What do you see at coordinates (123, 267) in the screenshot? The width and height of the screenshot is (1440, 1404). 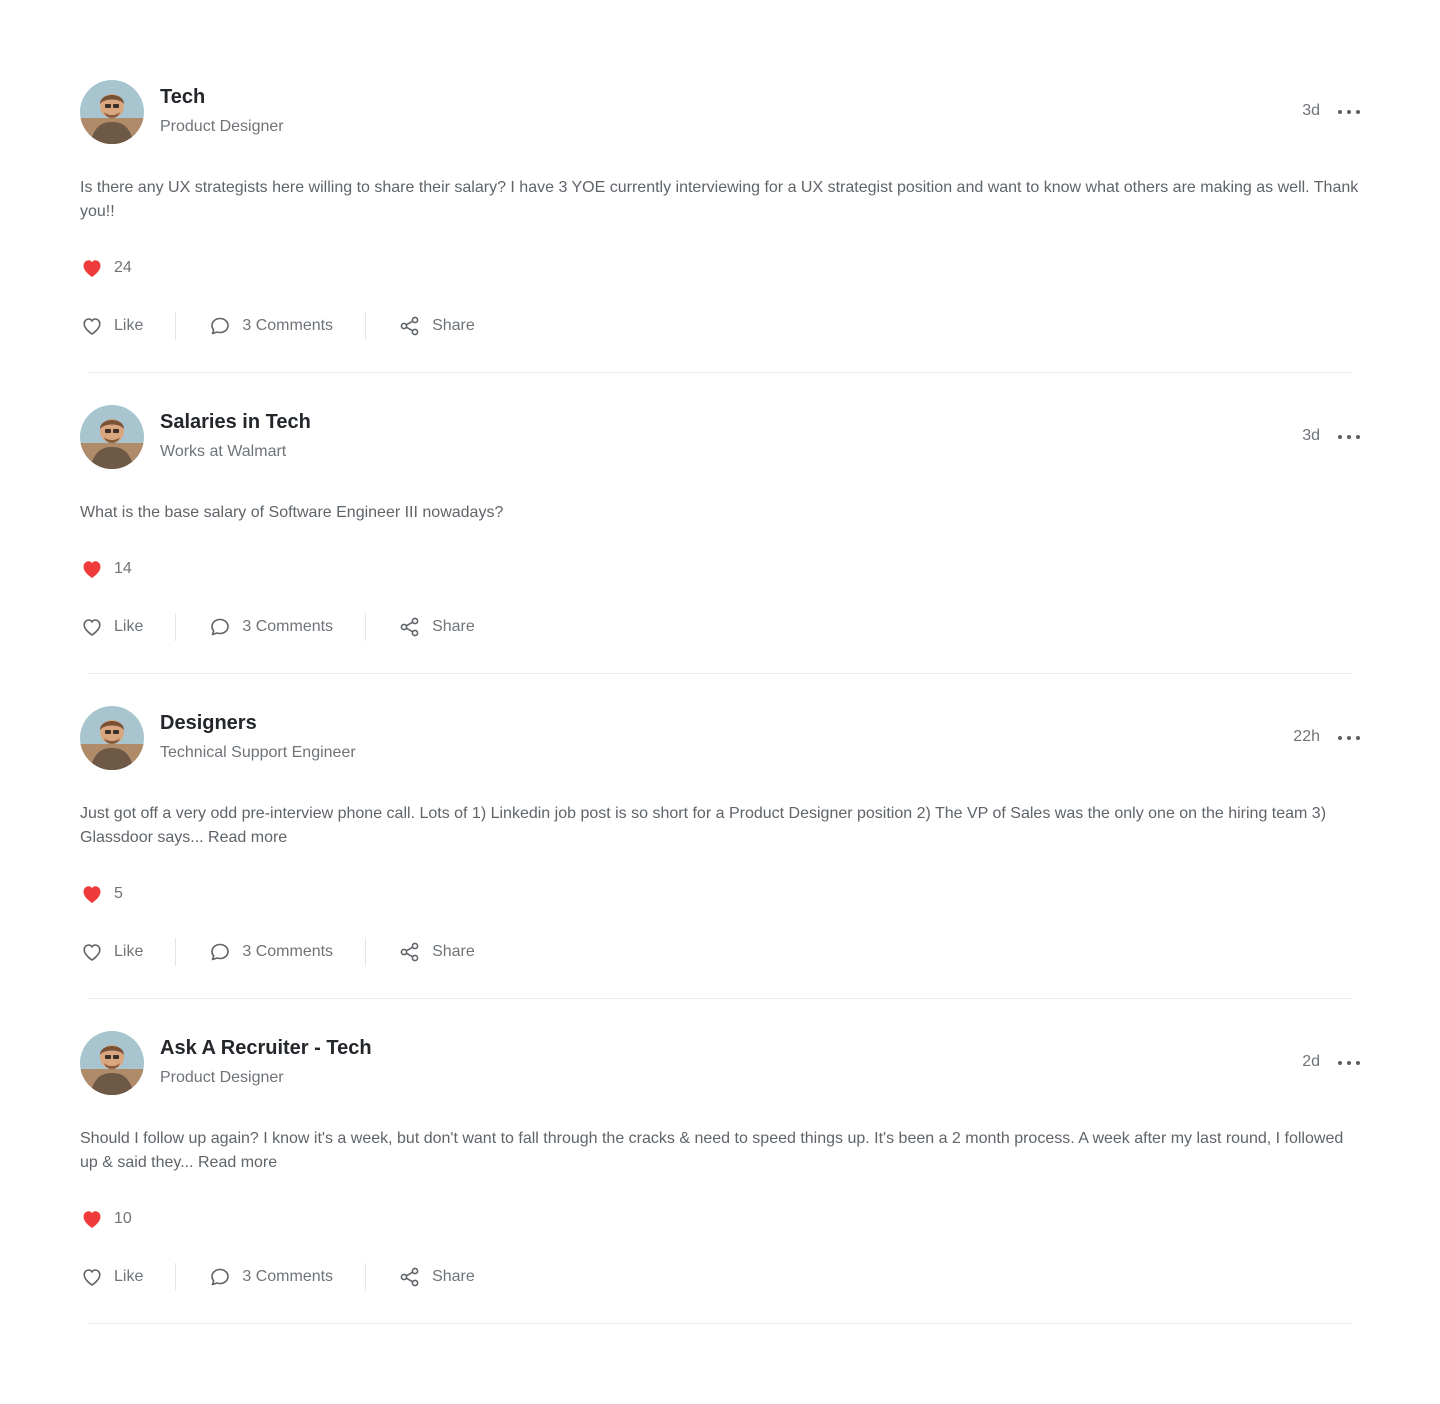 I see `reaction-count: 24` at bounding box center [123, 267].